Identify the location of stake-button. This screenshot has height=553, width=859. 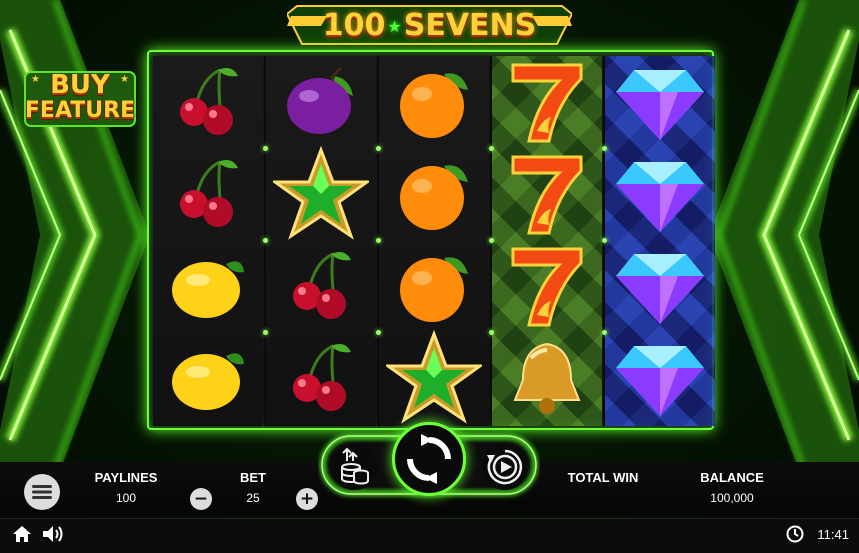
(354, 467).